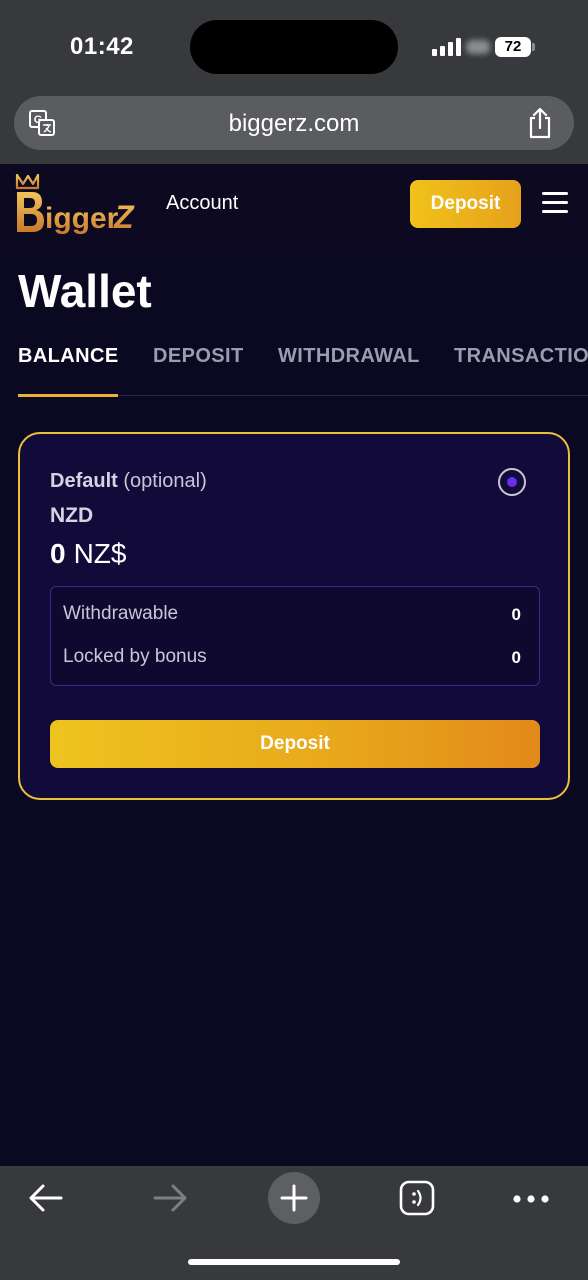 Image resolution: width=588 pixels, height=1280 pixels. Describe the element at coordinates (555, 203) in the screenshot. I see `hamburger-menu-icon` at that location.